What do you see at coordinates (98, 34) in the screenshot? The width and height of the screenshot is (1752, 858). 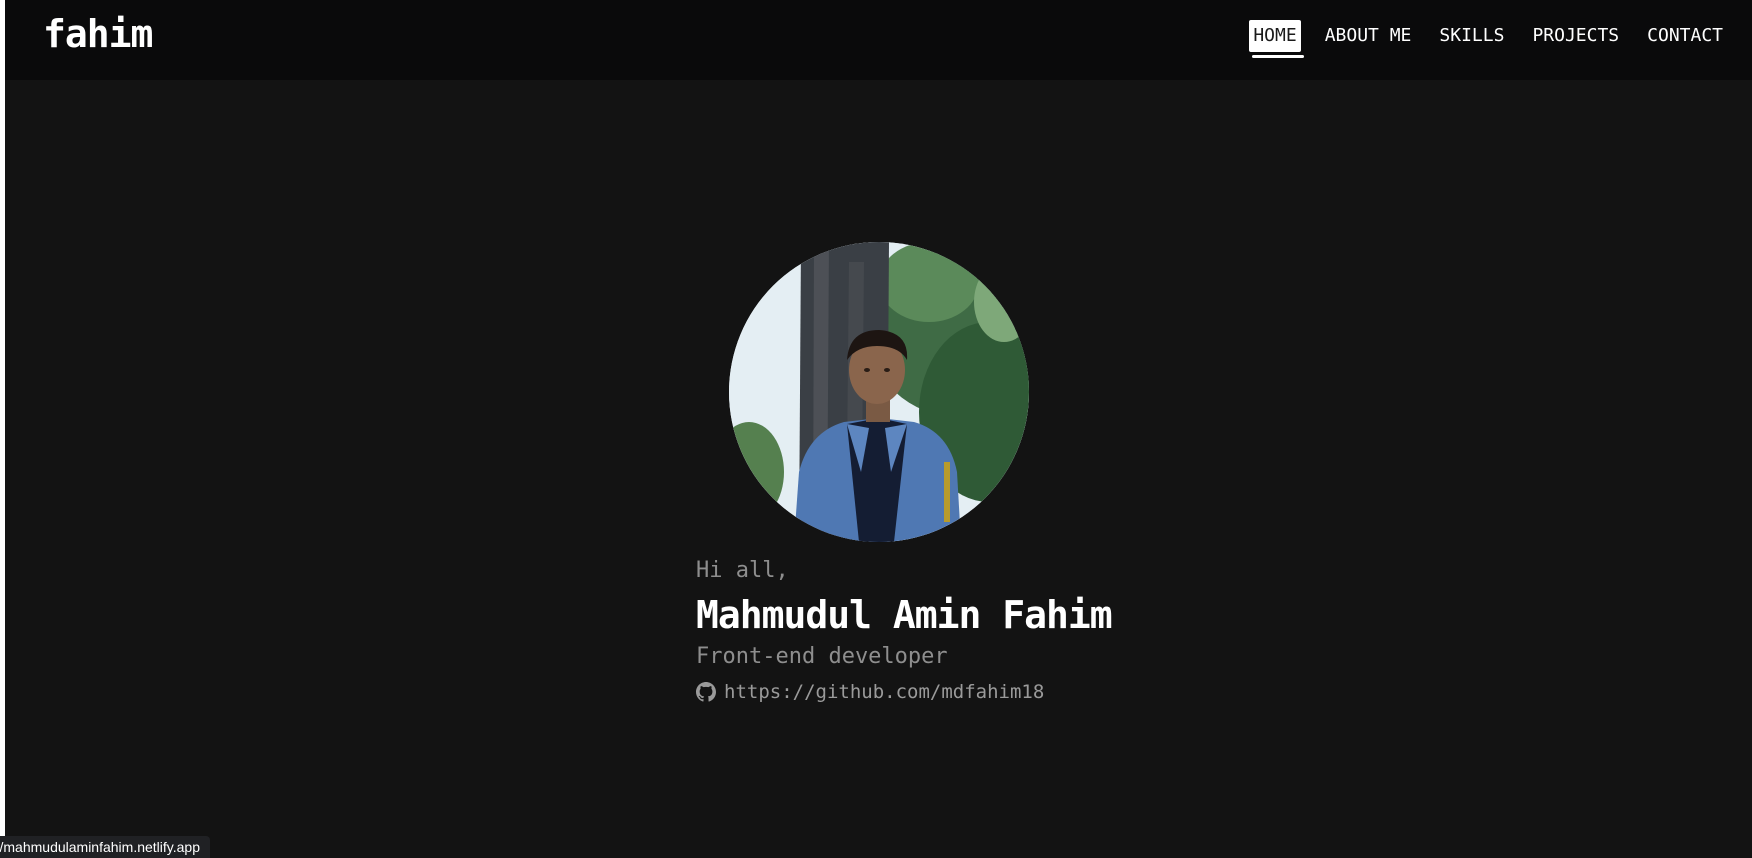 I see `site-logo: fahim` at bounding box center [98, 34].